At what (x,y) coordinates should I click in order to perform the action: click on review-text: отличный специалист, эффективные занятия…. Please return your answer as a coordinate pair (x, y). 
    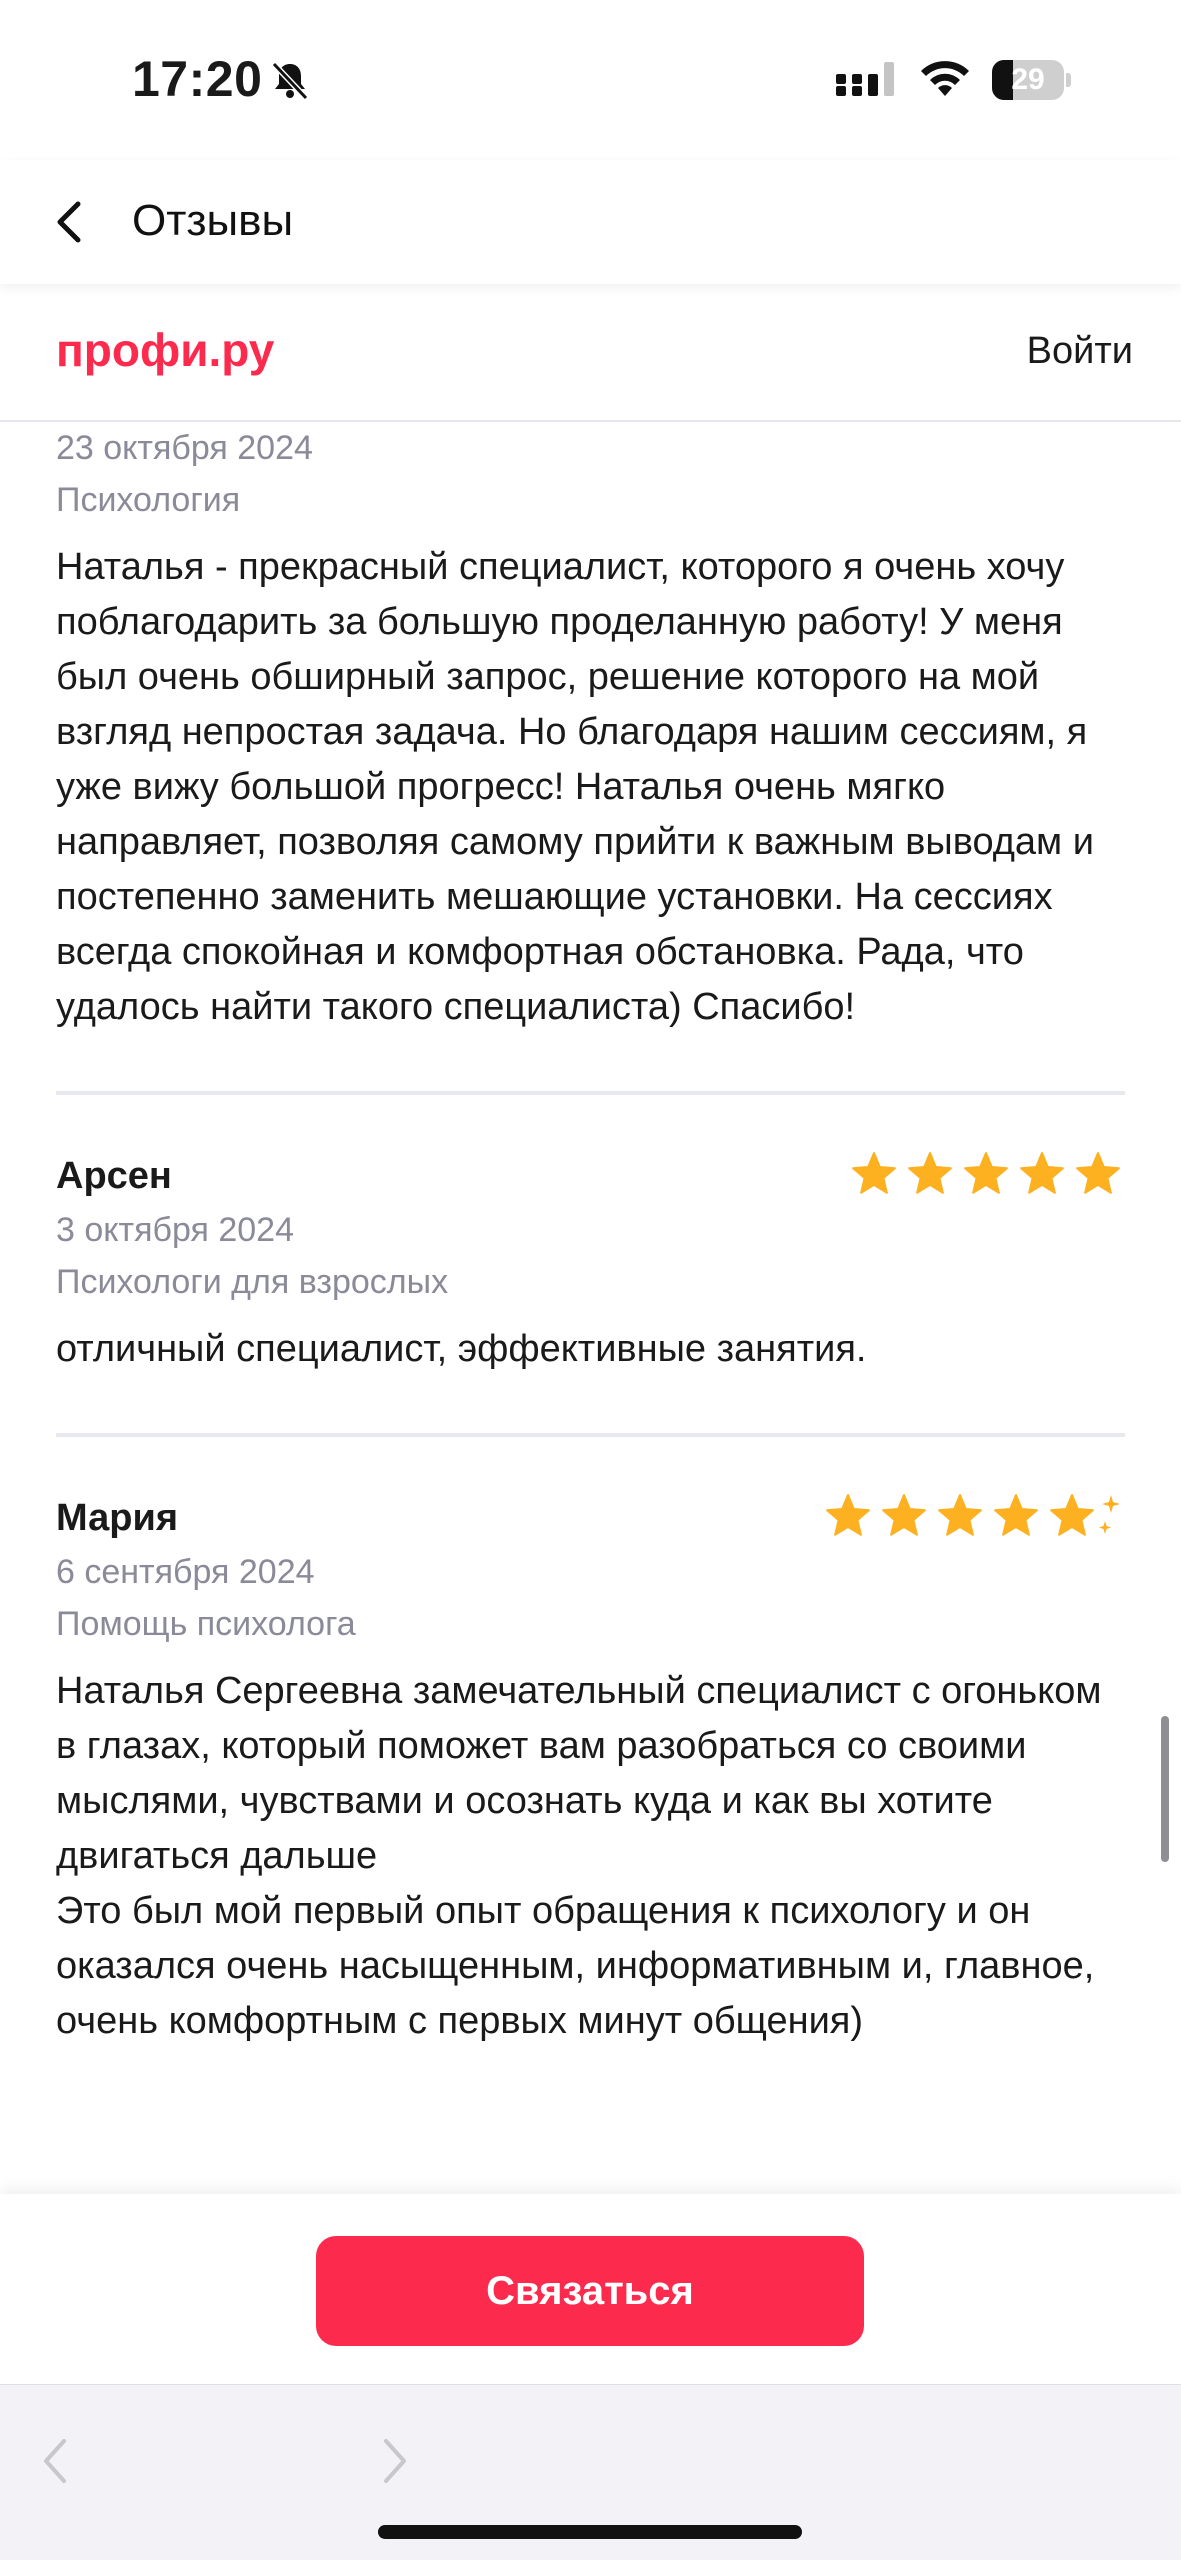
    Looking at the image, I should click on (461, 1349).